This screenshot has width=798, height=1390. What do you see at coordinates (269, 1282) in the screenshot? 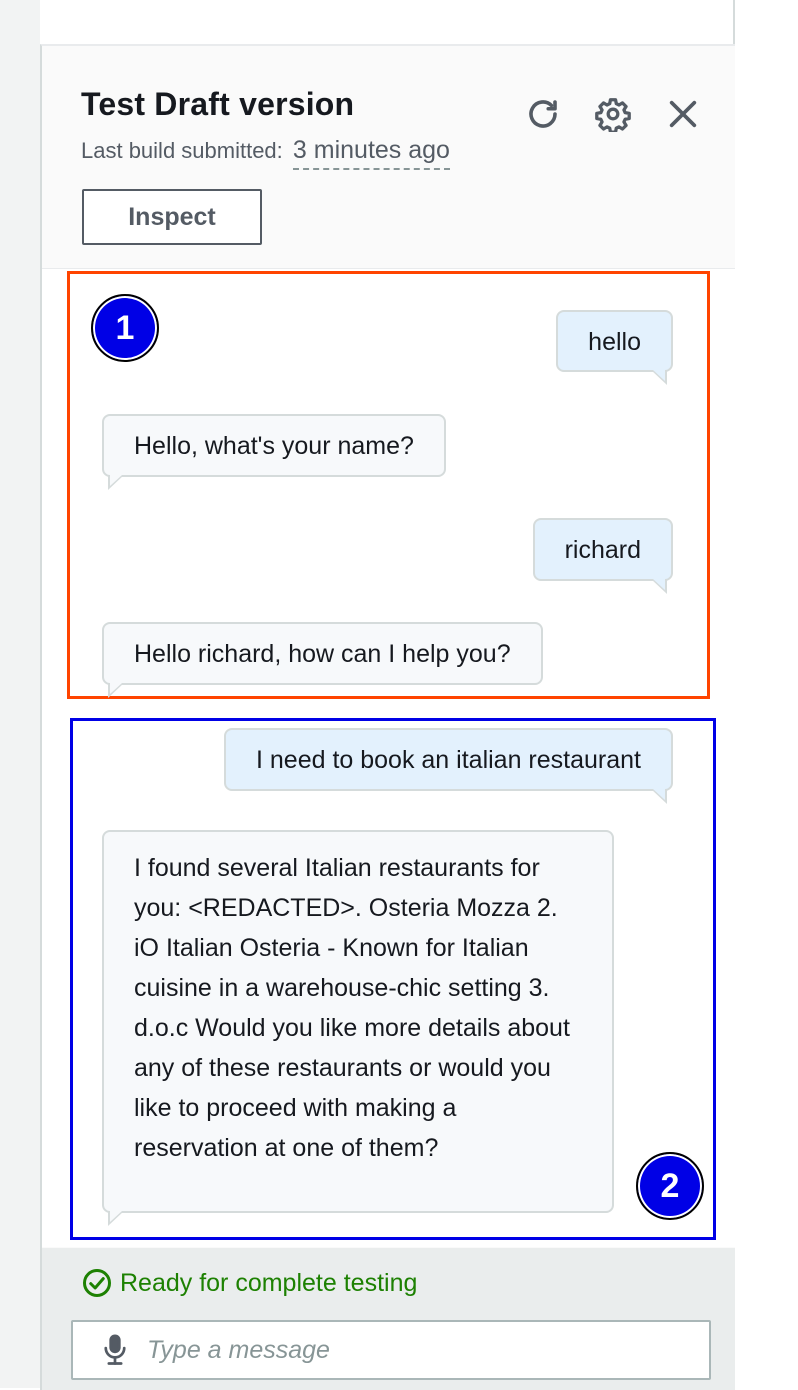
I see `status-text: Ready for complete testing` at bounding box center [269, 1282].